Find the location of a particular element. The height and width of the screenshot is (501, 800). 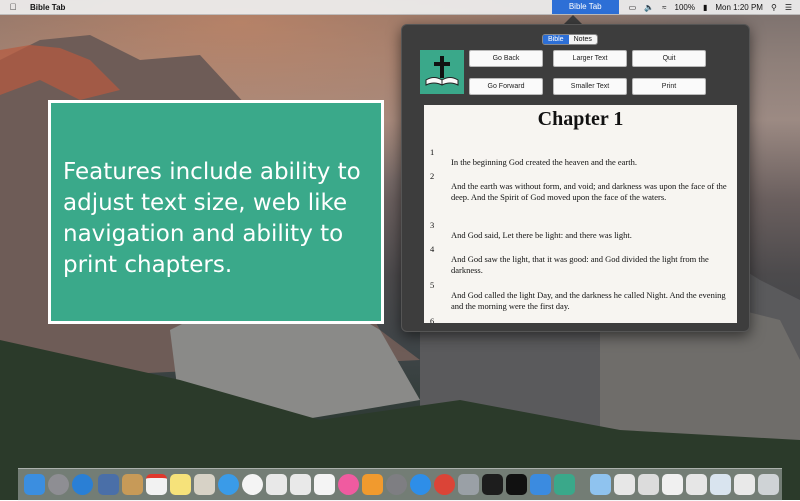

preview-icon is located at coordinates (204, 484).